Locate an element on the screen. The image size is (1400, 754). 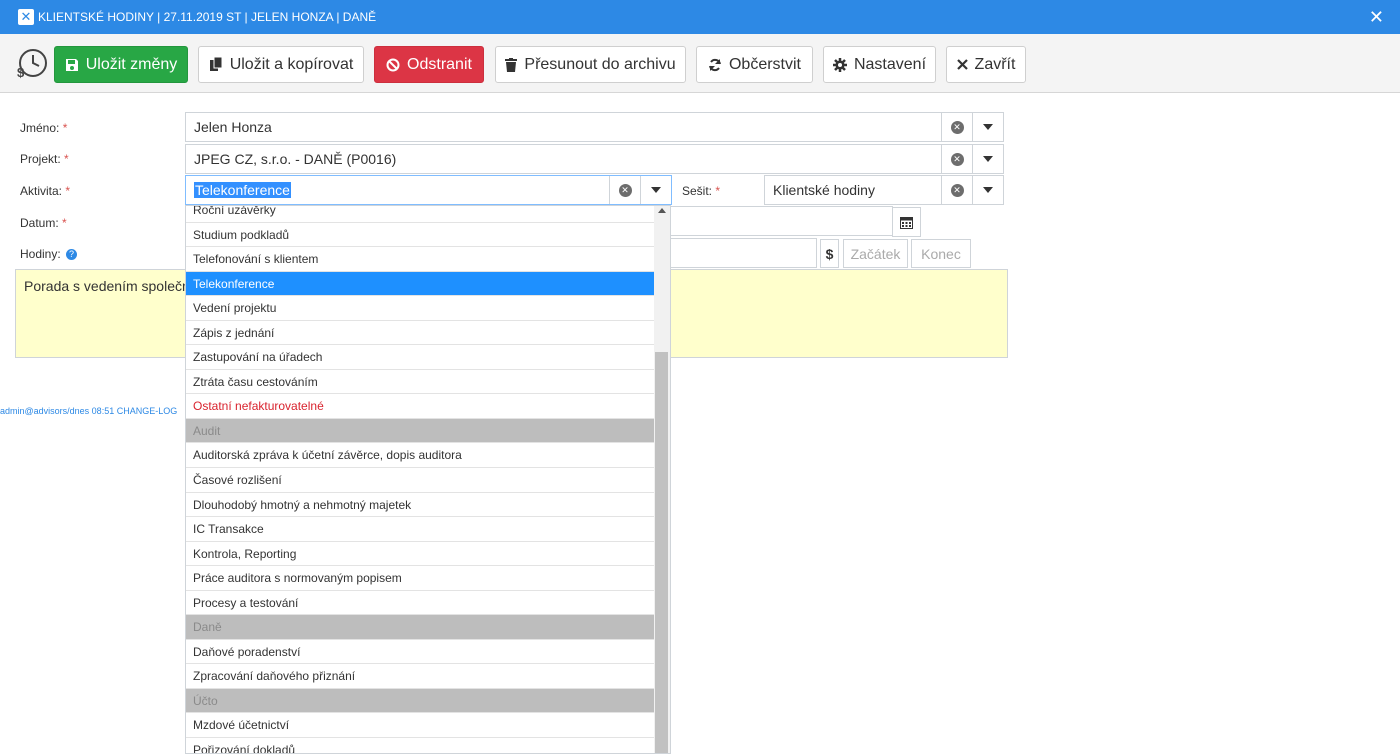
settings-button: Nastavení is located at coordinates (879, 64).